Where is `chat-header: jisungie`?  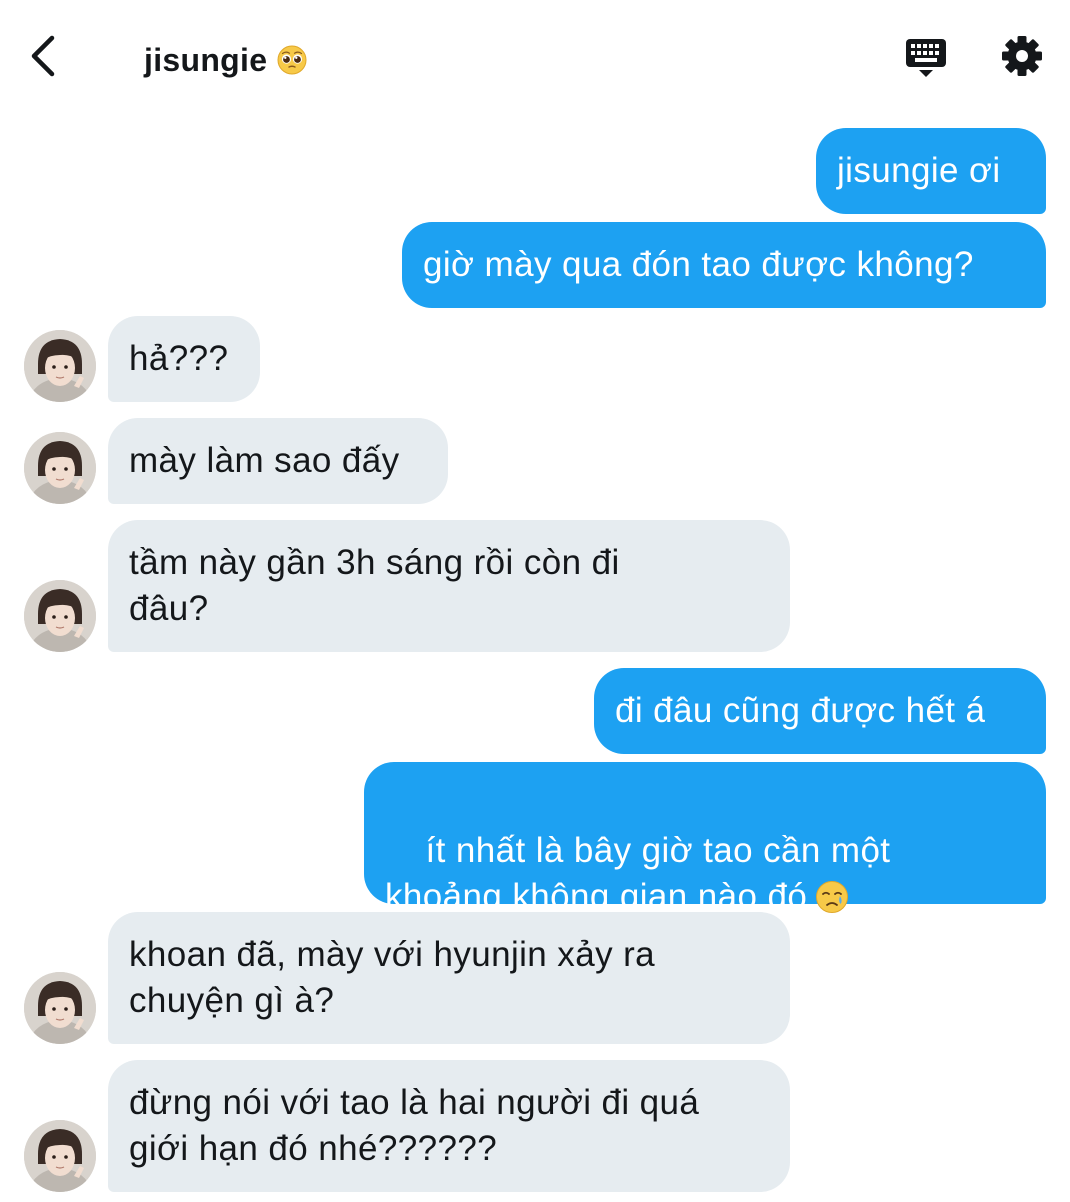
chat-header: jisungie is located at coordinates (535, 56).